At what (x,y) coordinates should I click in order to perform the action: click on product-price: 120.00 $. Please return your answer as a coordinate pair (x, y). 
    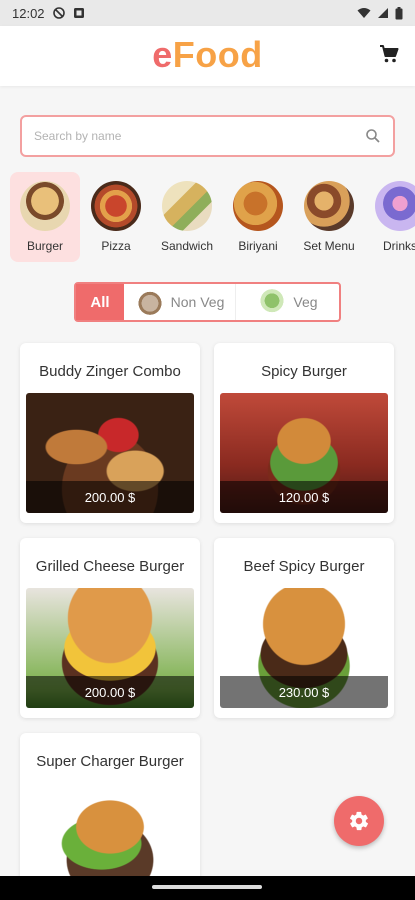
    Looking at the image, I should click on (304, 497).